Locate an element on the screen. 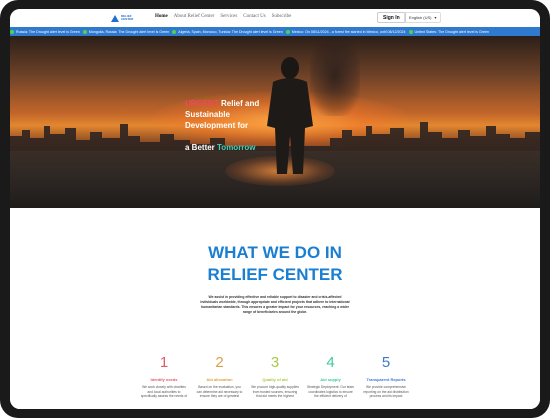 The width and height of the screenshot is (550, 418). step-title: Identify needs is located at coordinates (164, 379).